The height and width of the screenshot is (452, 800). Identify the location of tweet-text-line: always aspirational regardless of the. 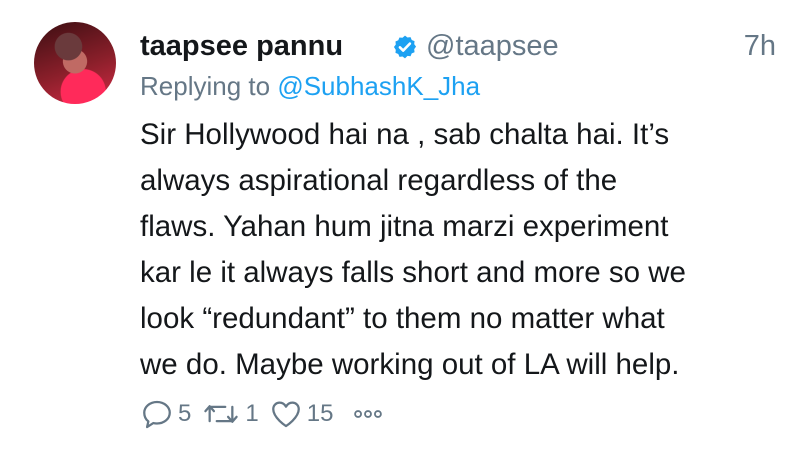
(379, 180).